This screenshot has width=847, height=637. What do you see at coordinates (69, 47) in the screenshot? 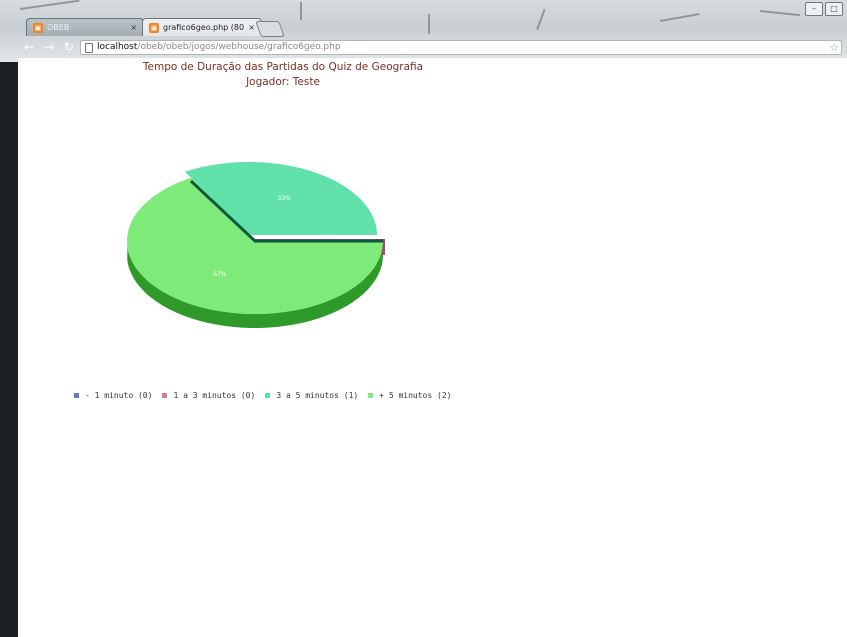
I see `reload-icon: ↻` at bounding box center [69, 47].